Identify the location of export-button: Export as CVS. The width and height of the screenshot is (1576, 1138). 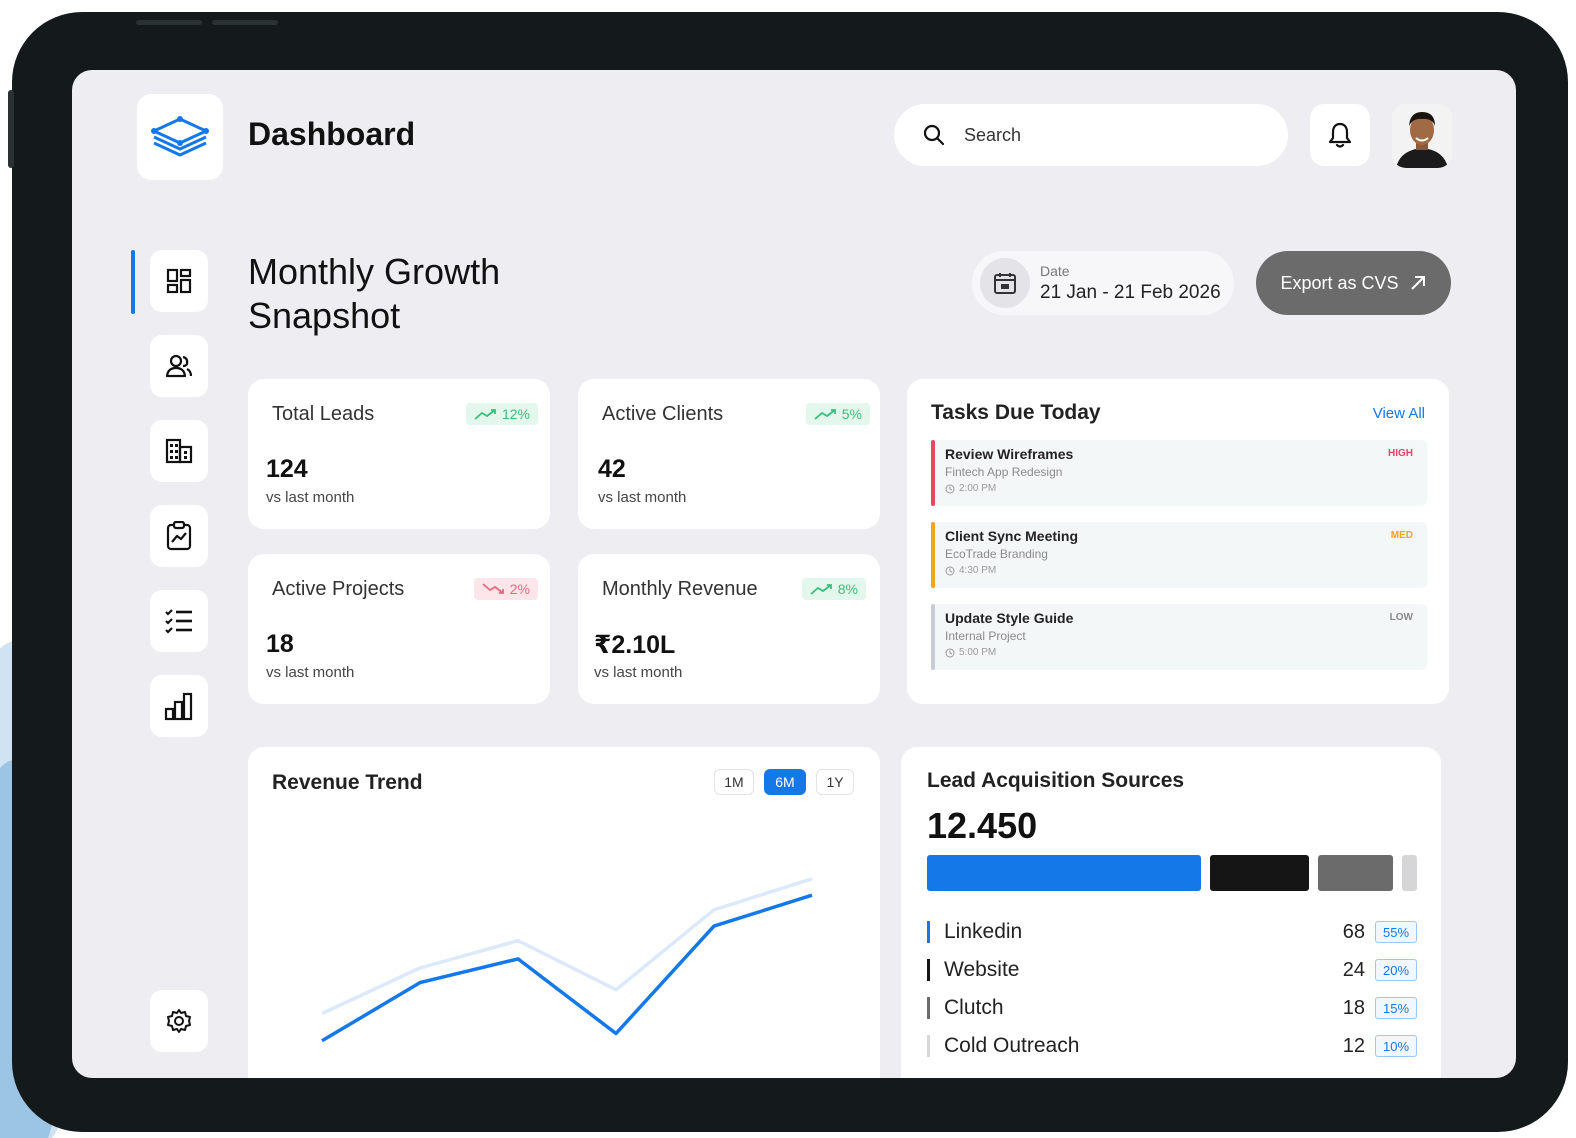
(1353, 283).